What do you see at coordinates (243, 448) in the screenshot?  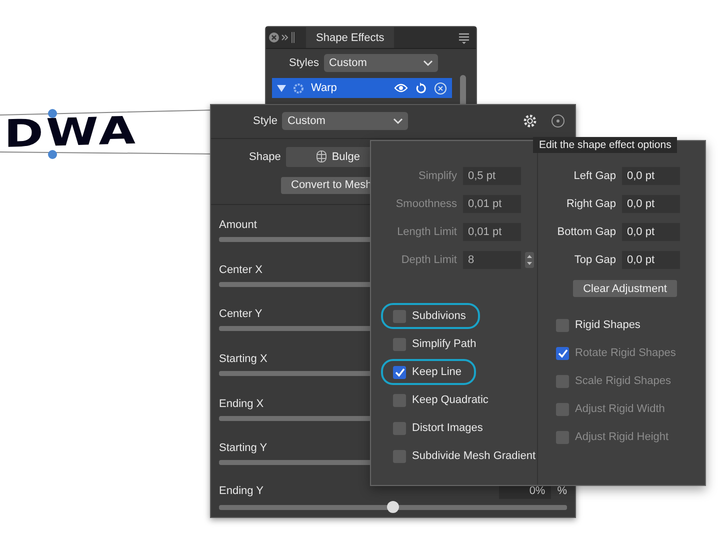 I see `slider-label: Starting Y` at bounding box center [243, 448].